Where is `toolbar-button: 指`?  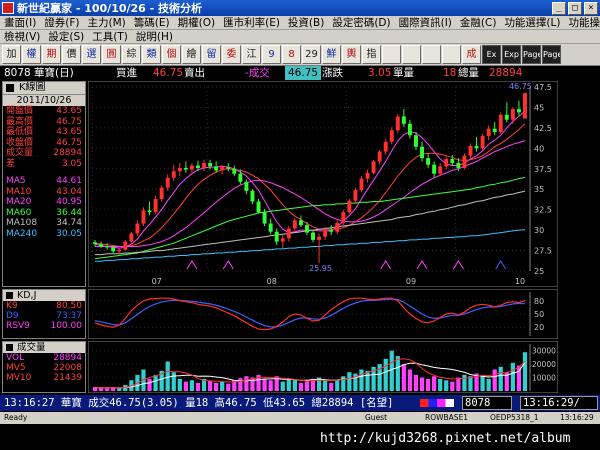
toolbar-button: 指 is located at coordinates (371, 54).